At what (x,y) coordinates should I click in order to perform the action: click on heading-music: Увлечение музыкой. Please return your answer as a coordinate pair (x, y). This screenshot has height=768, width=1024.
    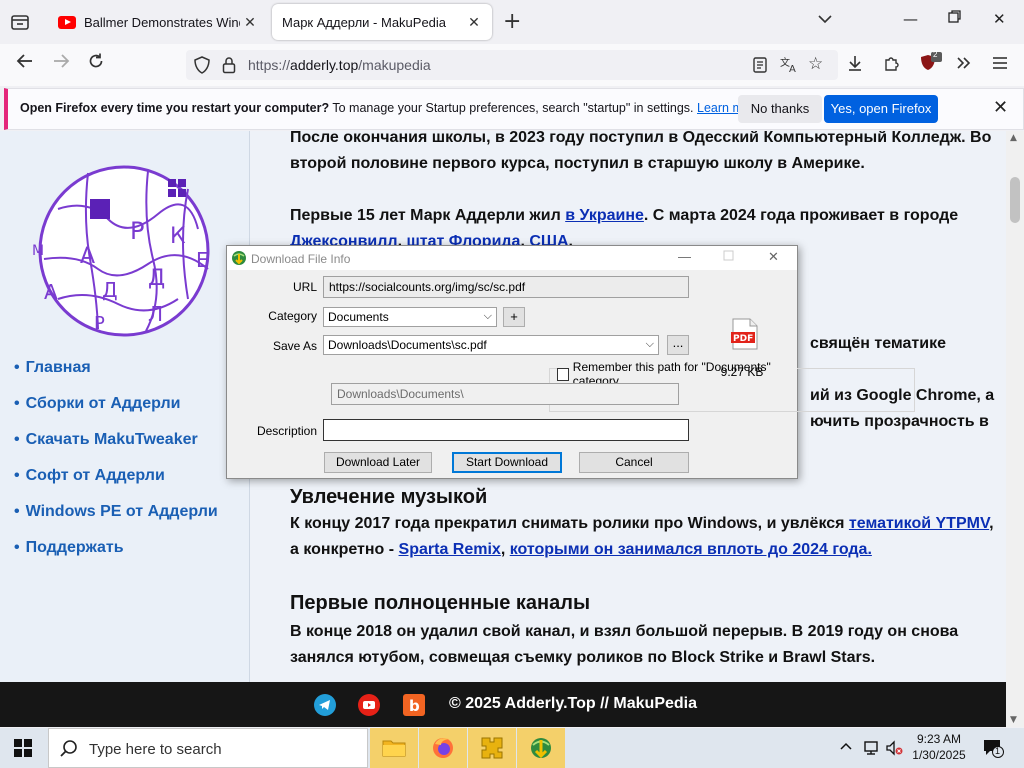
    Looking at the image, I should click on (389, 497).